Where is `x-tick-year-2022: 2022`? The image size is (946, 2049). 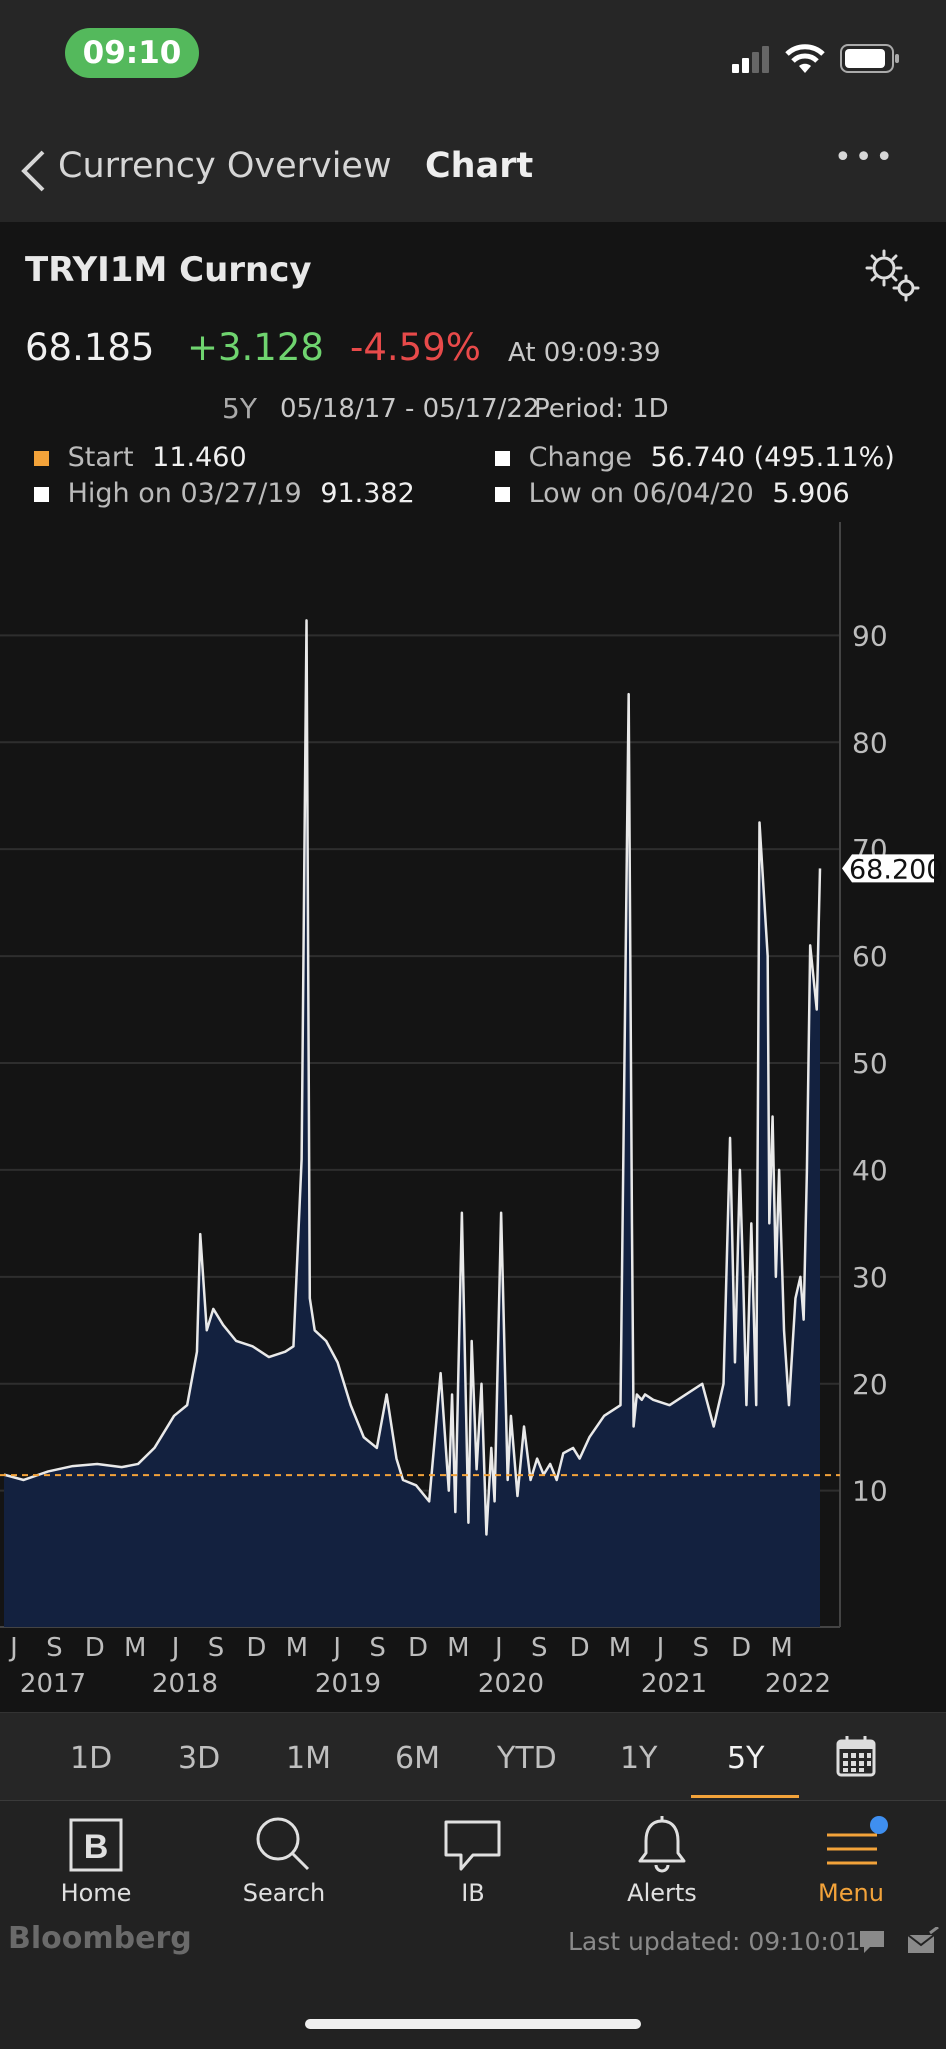 x-tick-year-2022: 2022 is located at coordinates (798, 1684).